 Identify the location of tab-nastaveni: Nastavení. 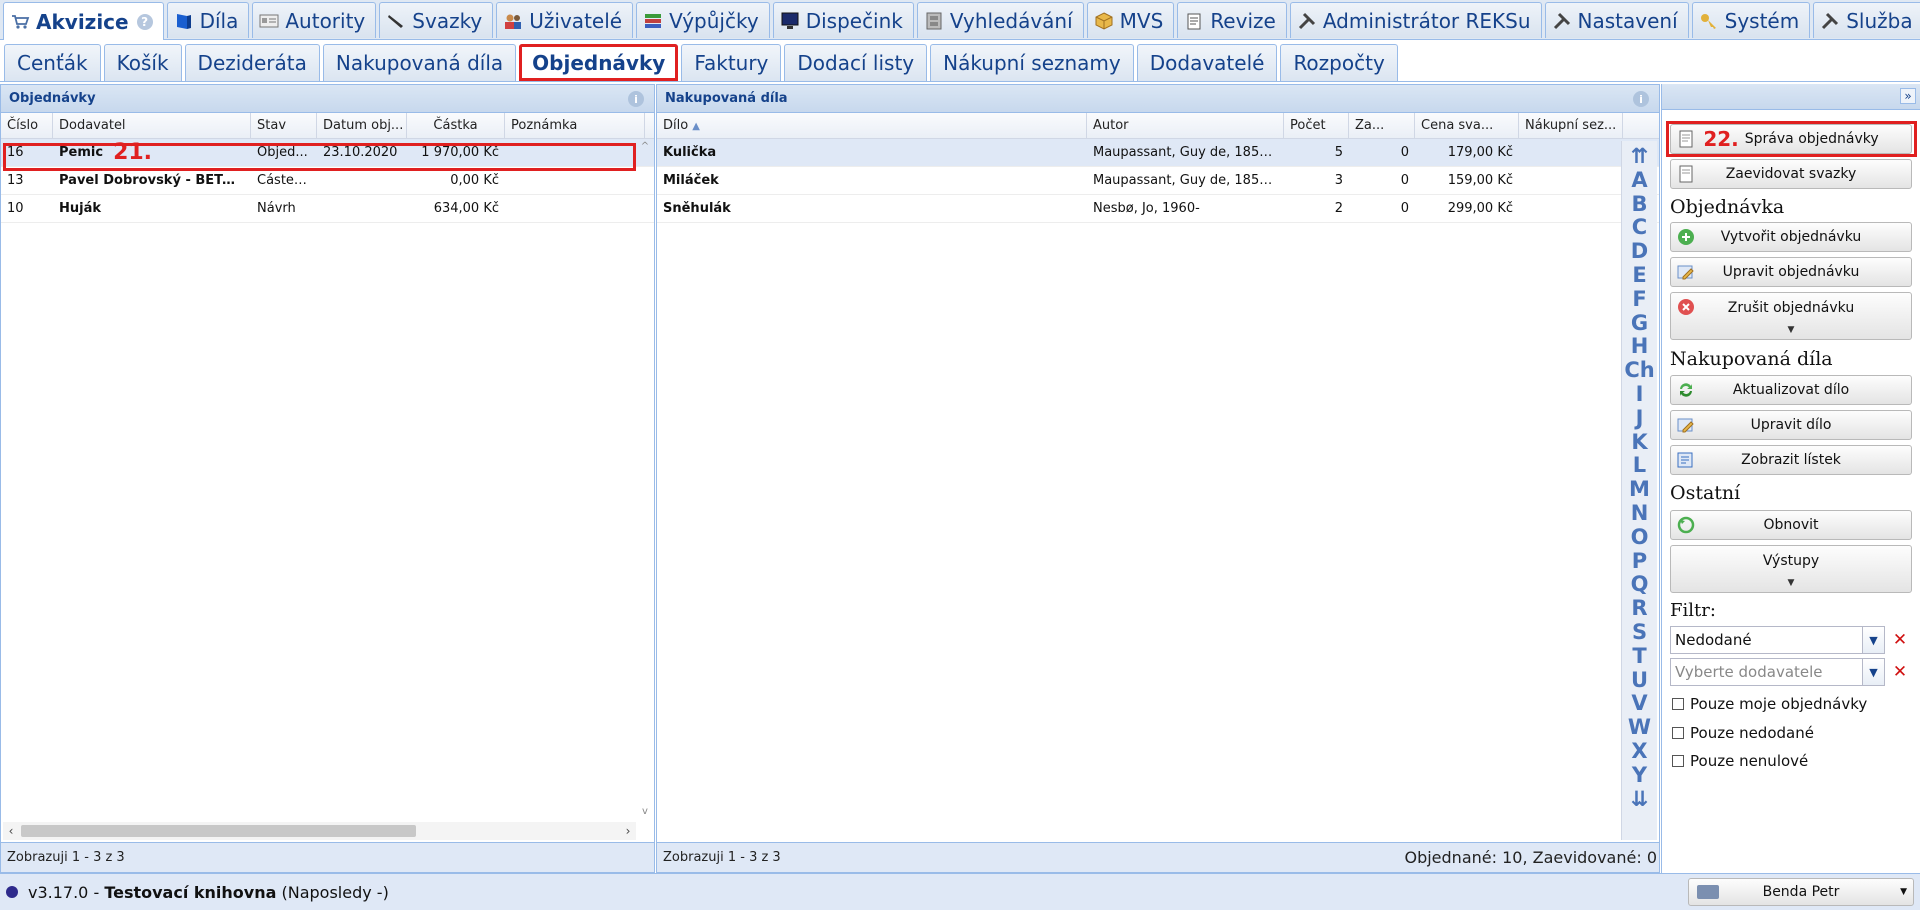
(1616, 20).